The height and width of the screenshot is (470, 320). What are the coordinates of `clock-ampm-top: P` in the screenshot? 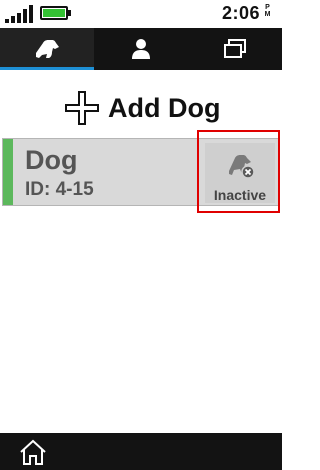 It's located at (267, 7).